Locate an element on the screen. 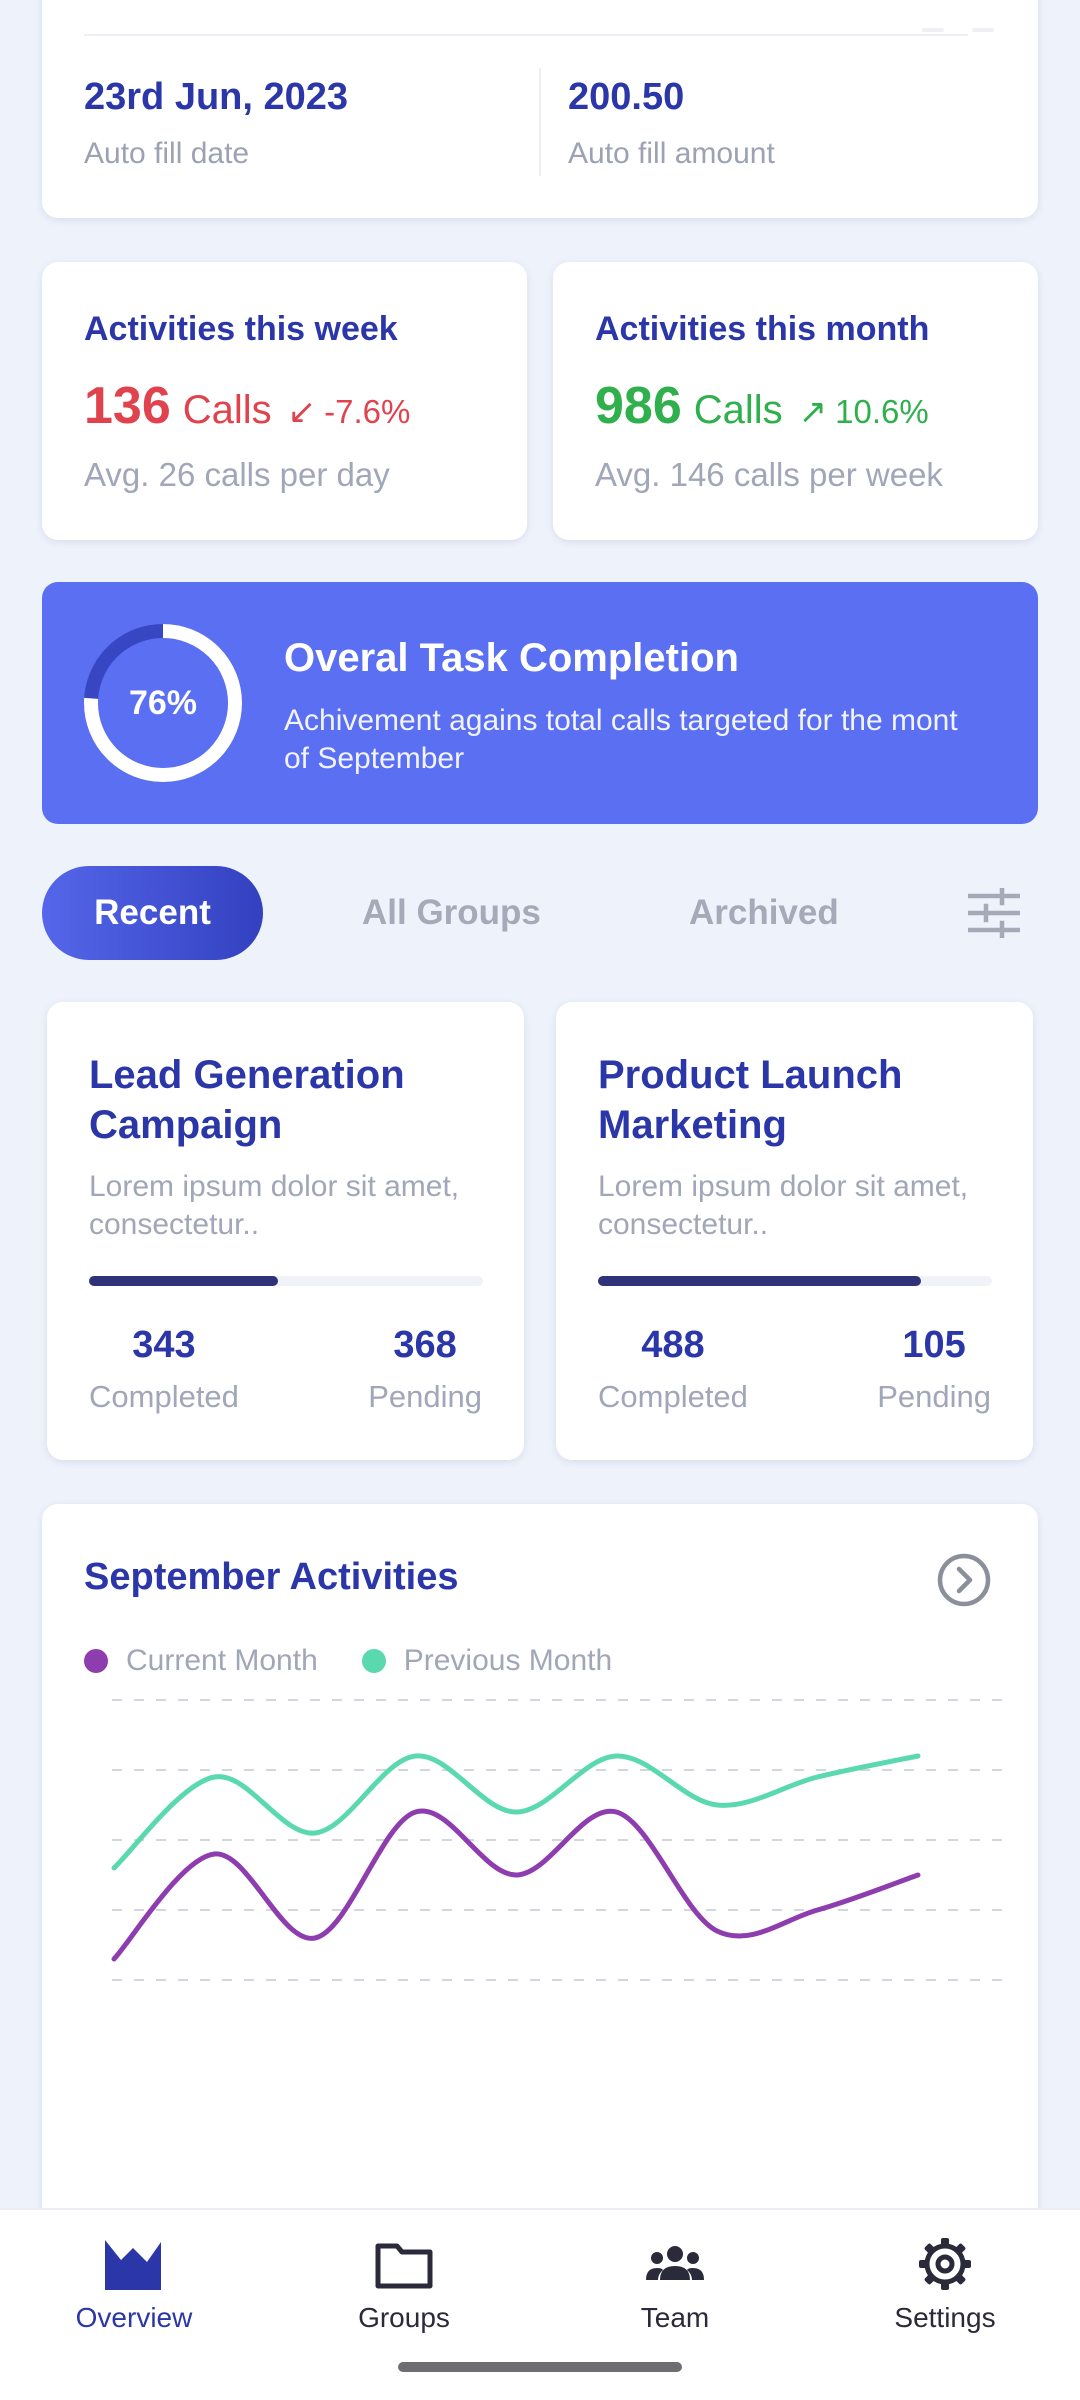 The height and width of the screenshot is (2400, 1080). chevron-right-circle-icon is located at coordinates (964, 1580).